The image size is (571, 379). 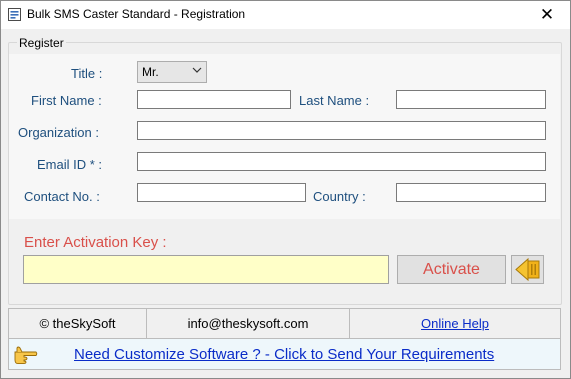 I want to click on register-legend: Register, so click(x=41, y=43).